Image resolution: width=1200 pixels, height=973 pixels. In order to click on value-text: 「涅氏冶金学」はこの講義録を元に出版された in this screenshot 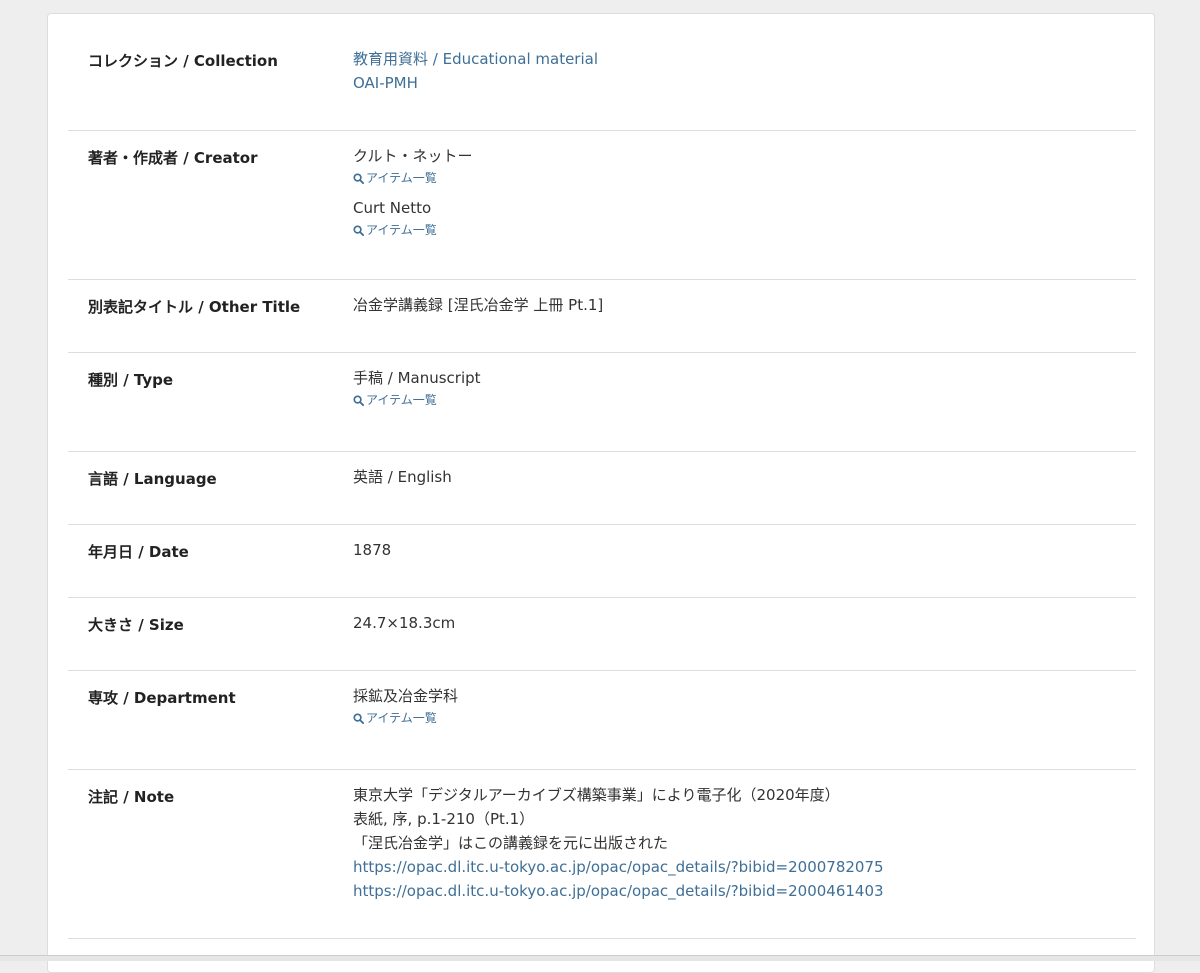, I will do `click(511, 843)`.